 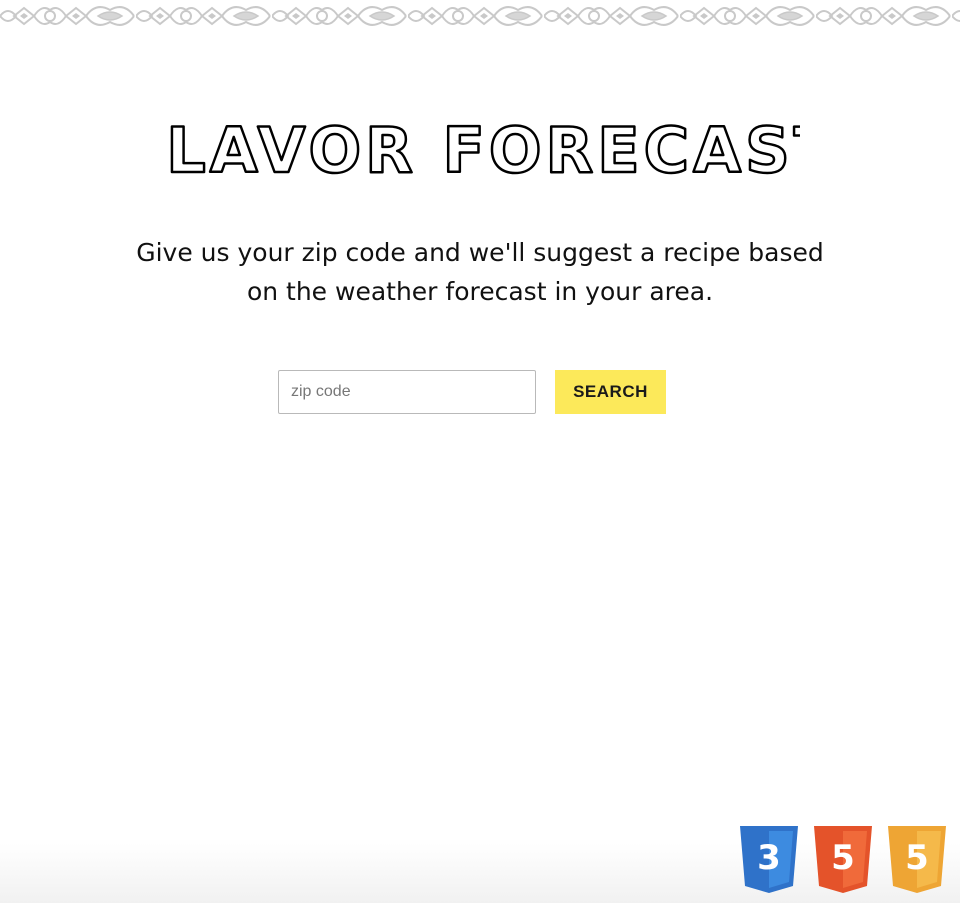 I want to click on page-title-text: FLAVOR FORECAST, so click(x=480, y=150).